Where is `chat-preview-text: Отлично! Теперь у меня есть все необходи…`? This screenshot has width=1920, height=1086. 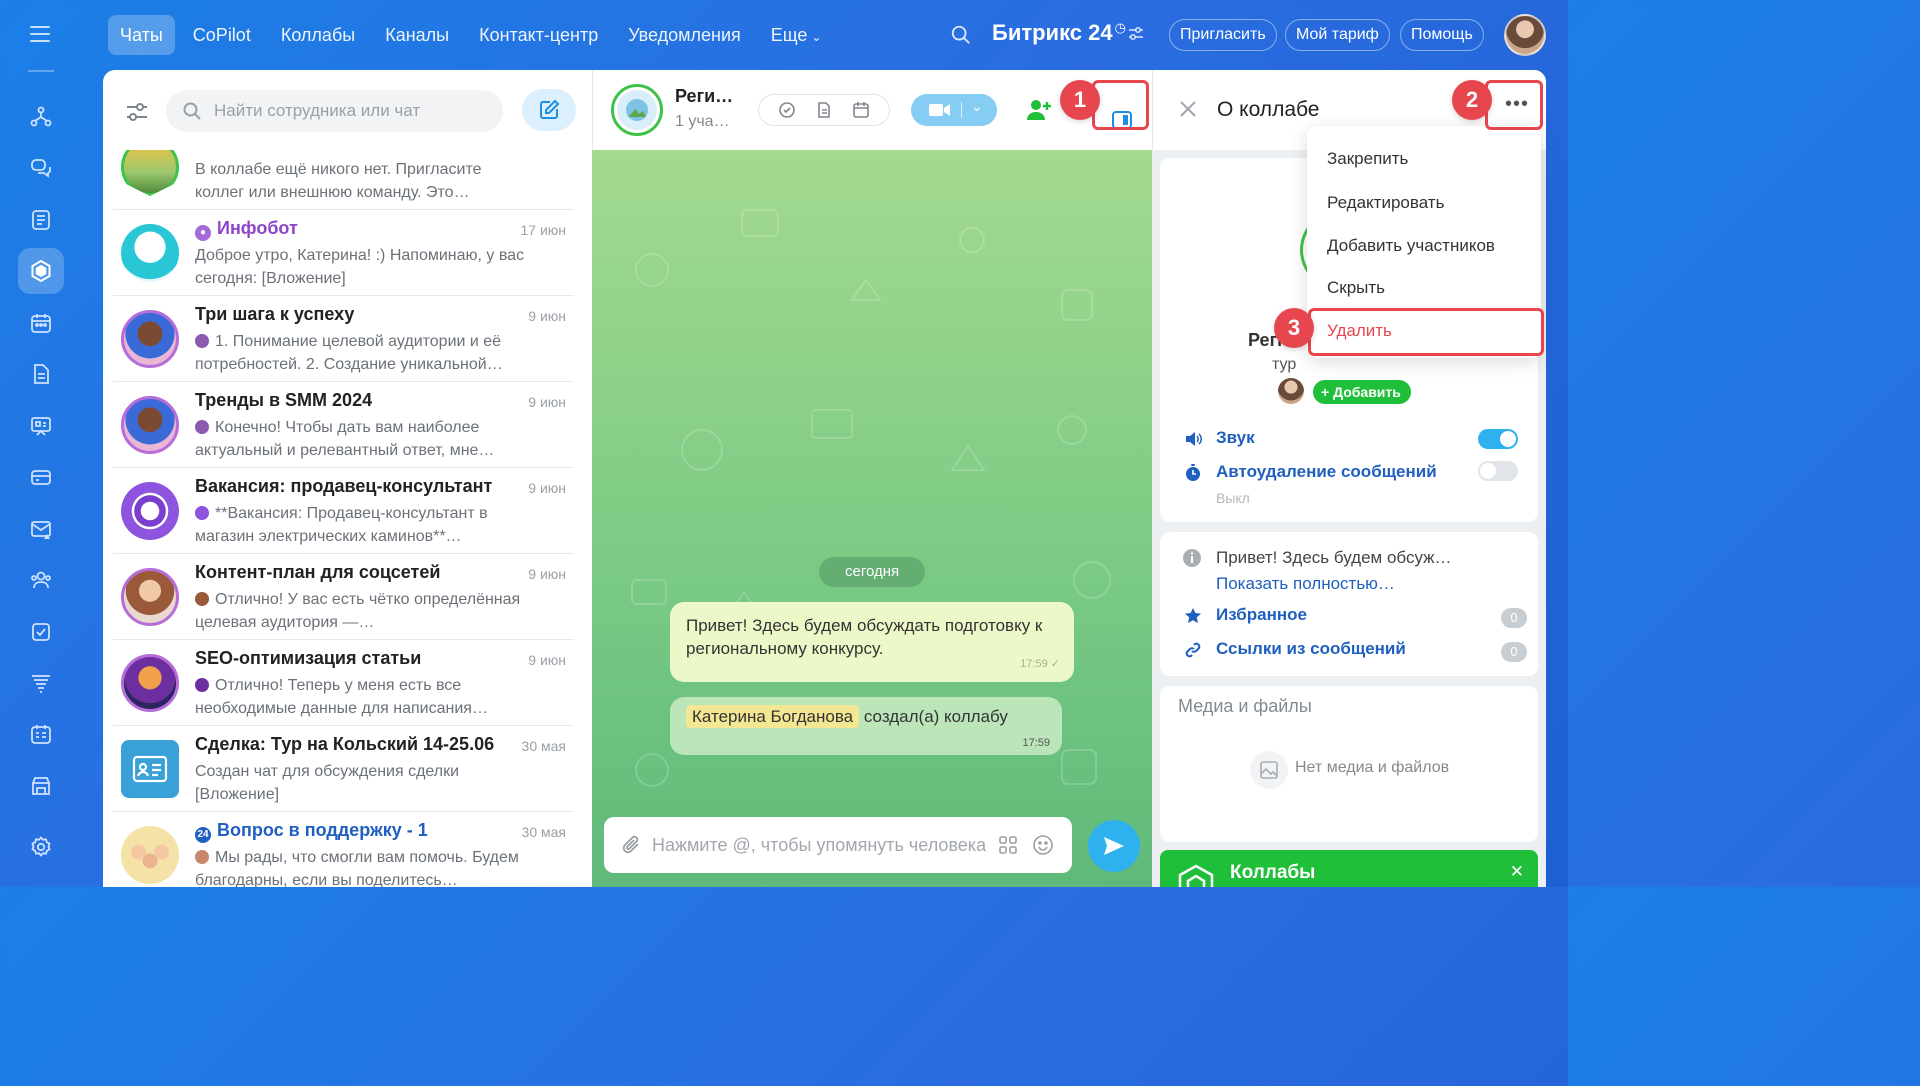
chat-preview-text: Отлично! Теперь у меня есть все необходи… is located at coordinates (341, 697).